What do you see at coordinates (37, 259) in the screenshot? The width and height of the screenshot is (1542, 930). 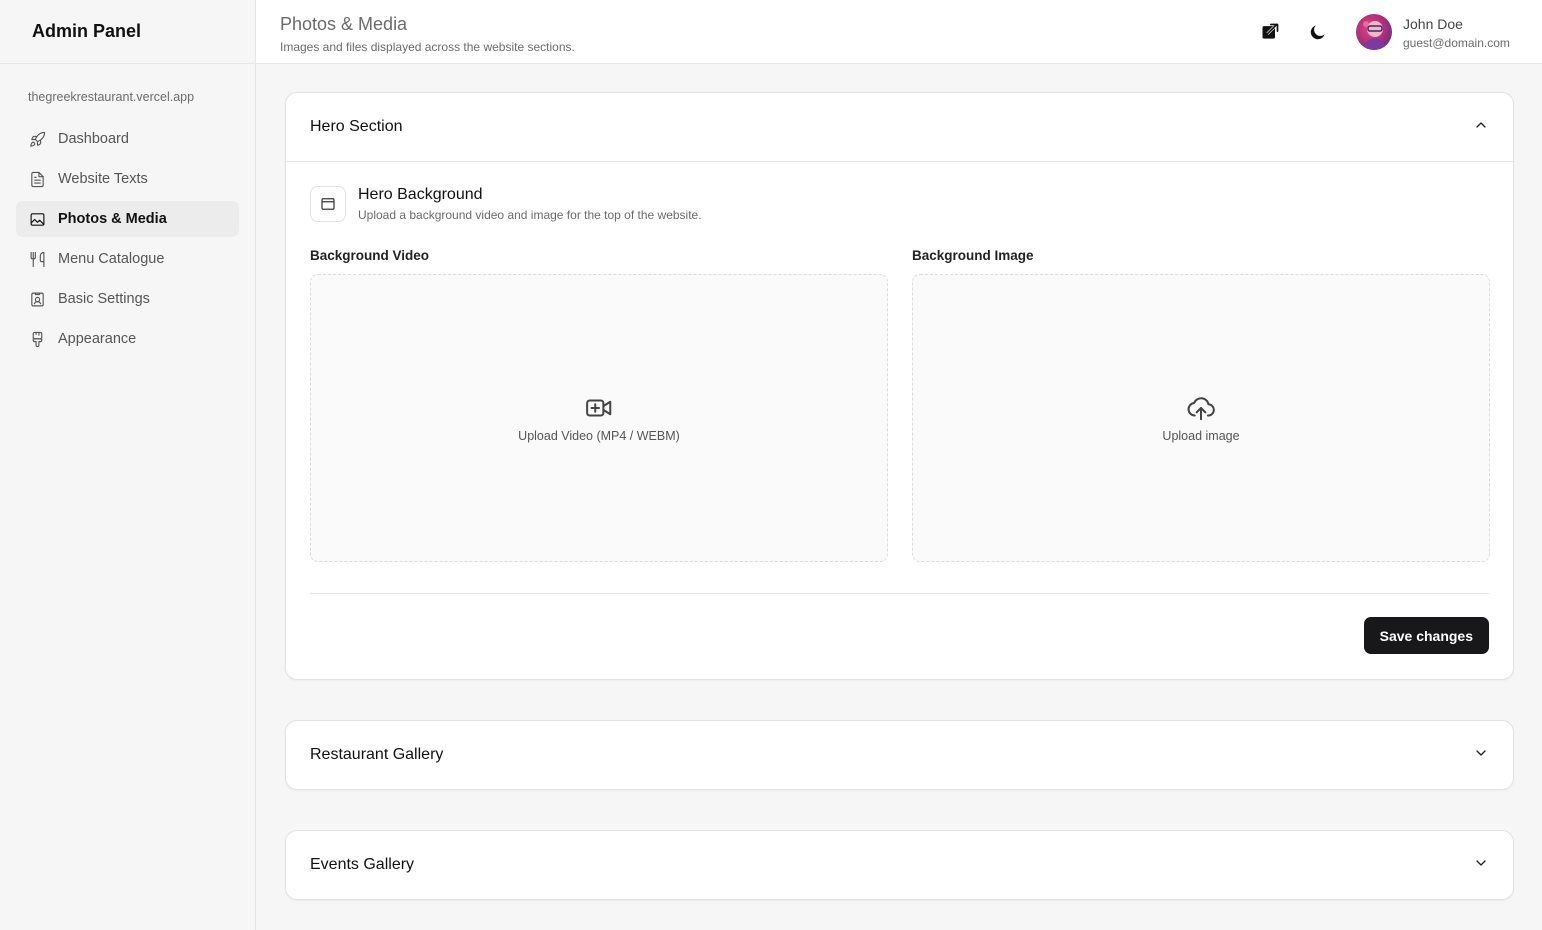 I see `utensils-icon` at bounding box center [37, 259].